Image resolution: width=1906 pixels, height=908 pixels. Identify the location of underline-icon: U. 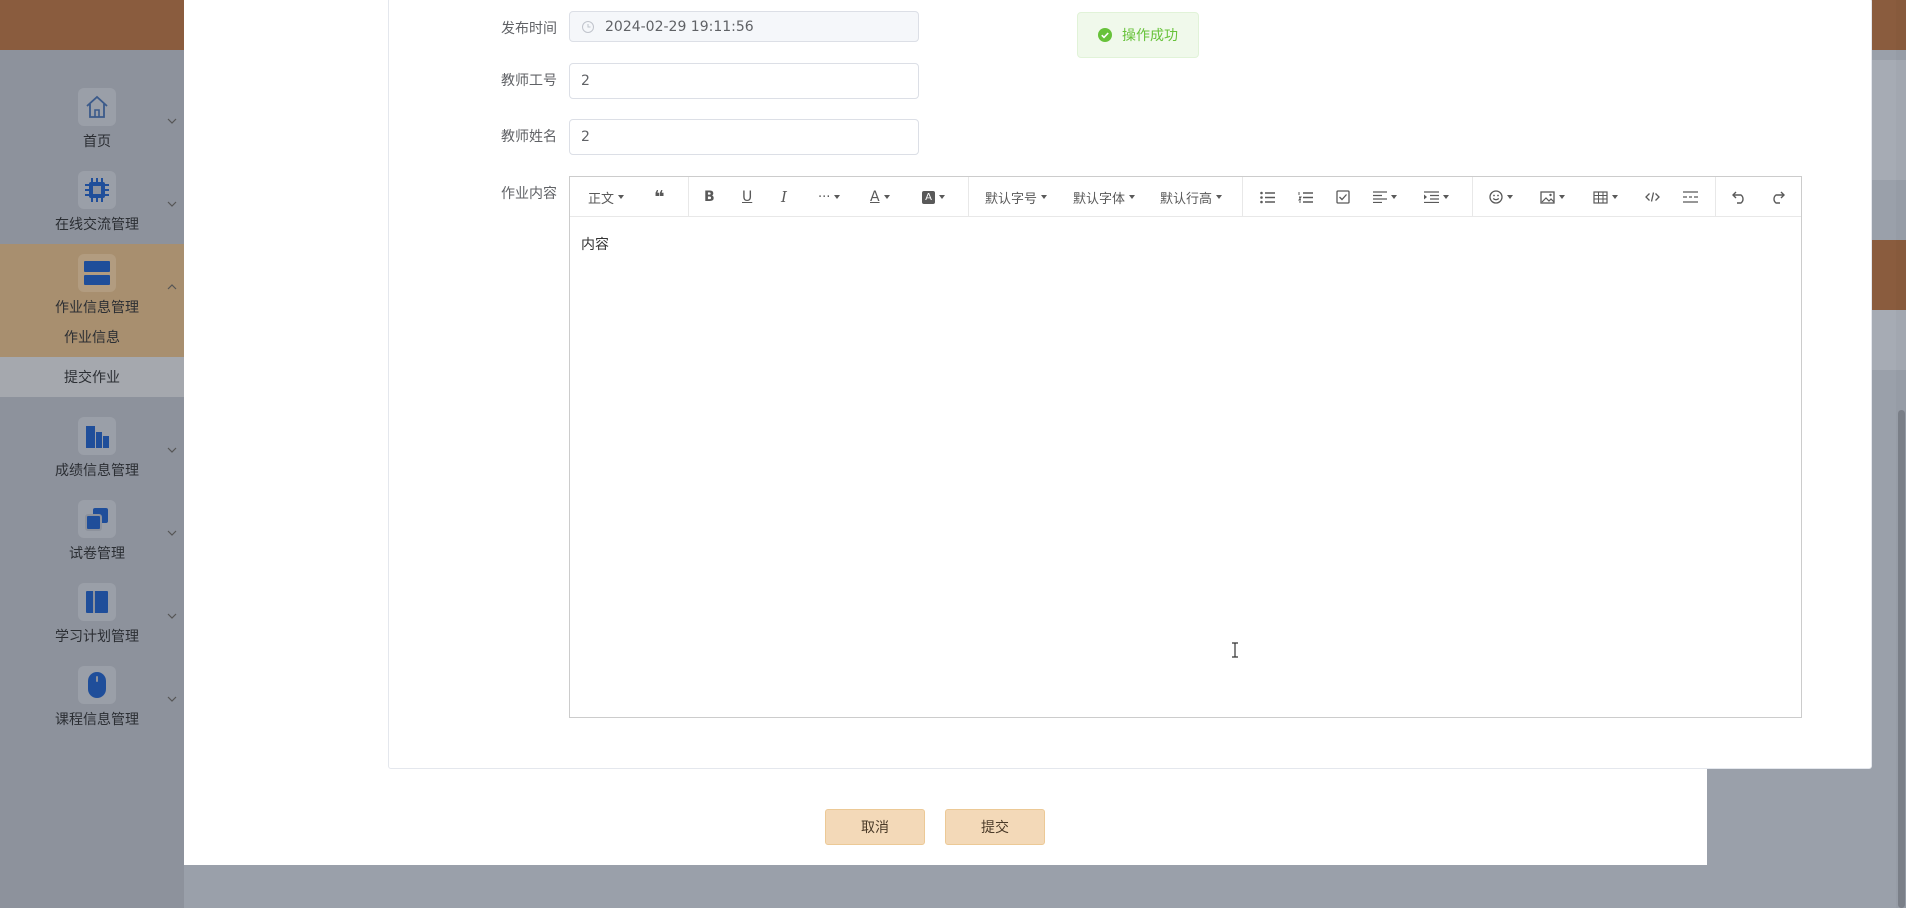
(747, 197).